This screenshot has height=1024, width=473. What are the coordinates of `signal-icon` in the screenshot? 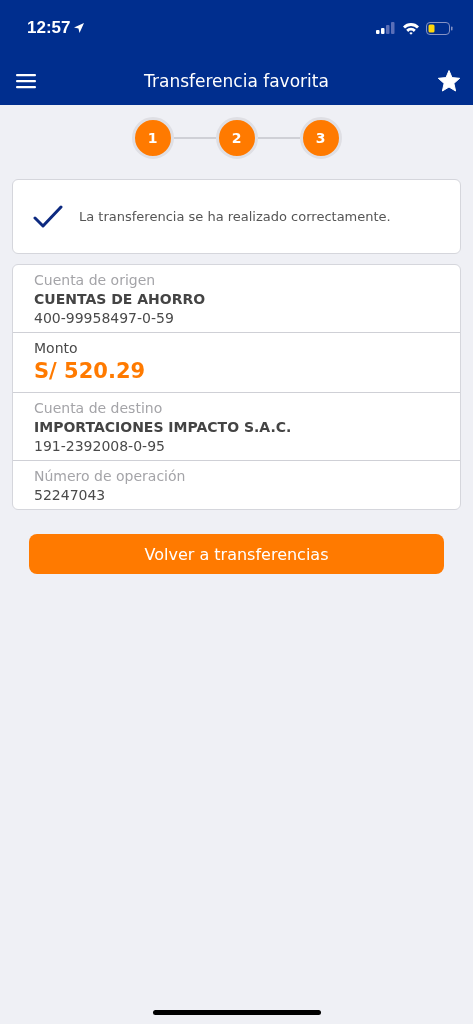 It's located at (386, 28).